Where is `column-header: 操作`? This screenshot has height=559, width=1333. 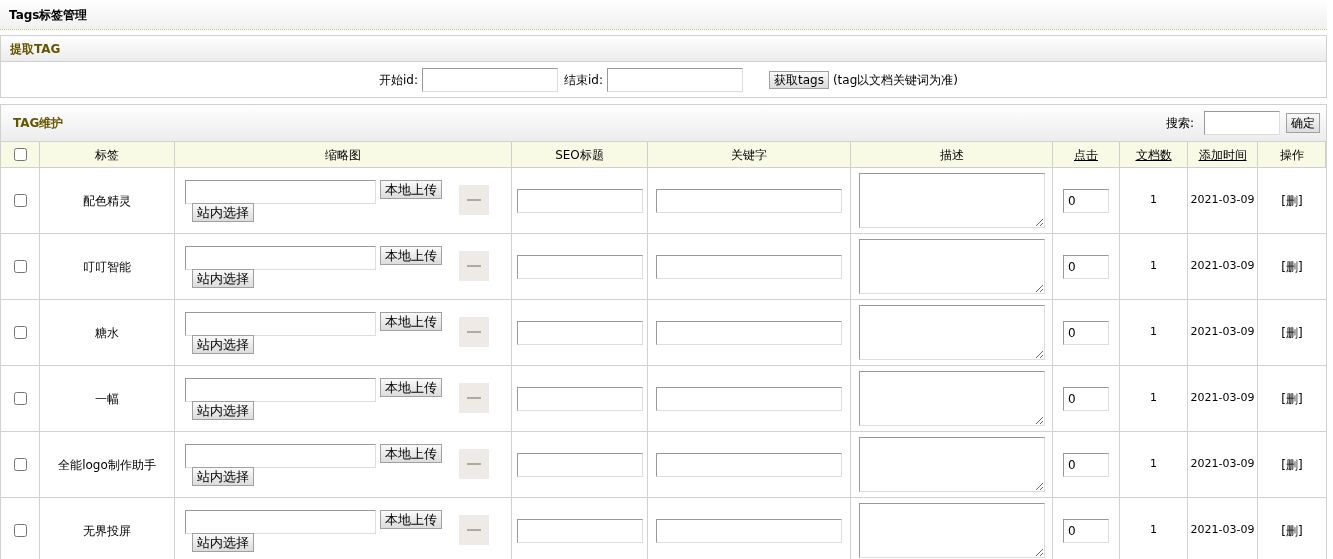
column-header: 操作 is located at coordinates (1291, 155).